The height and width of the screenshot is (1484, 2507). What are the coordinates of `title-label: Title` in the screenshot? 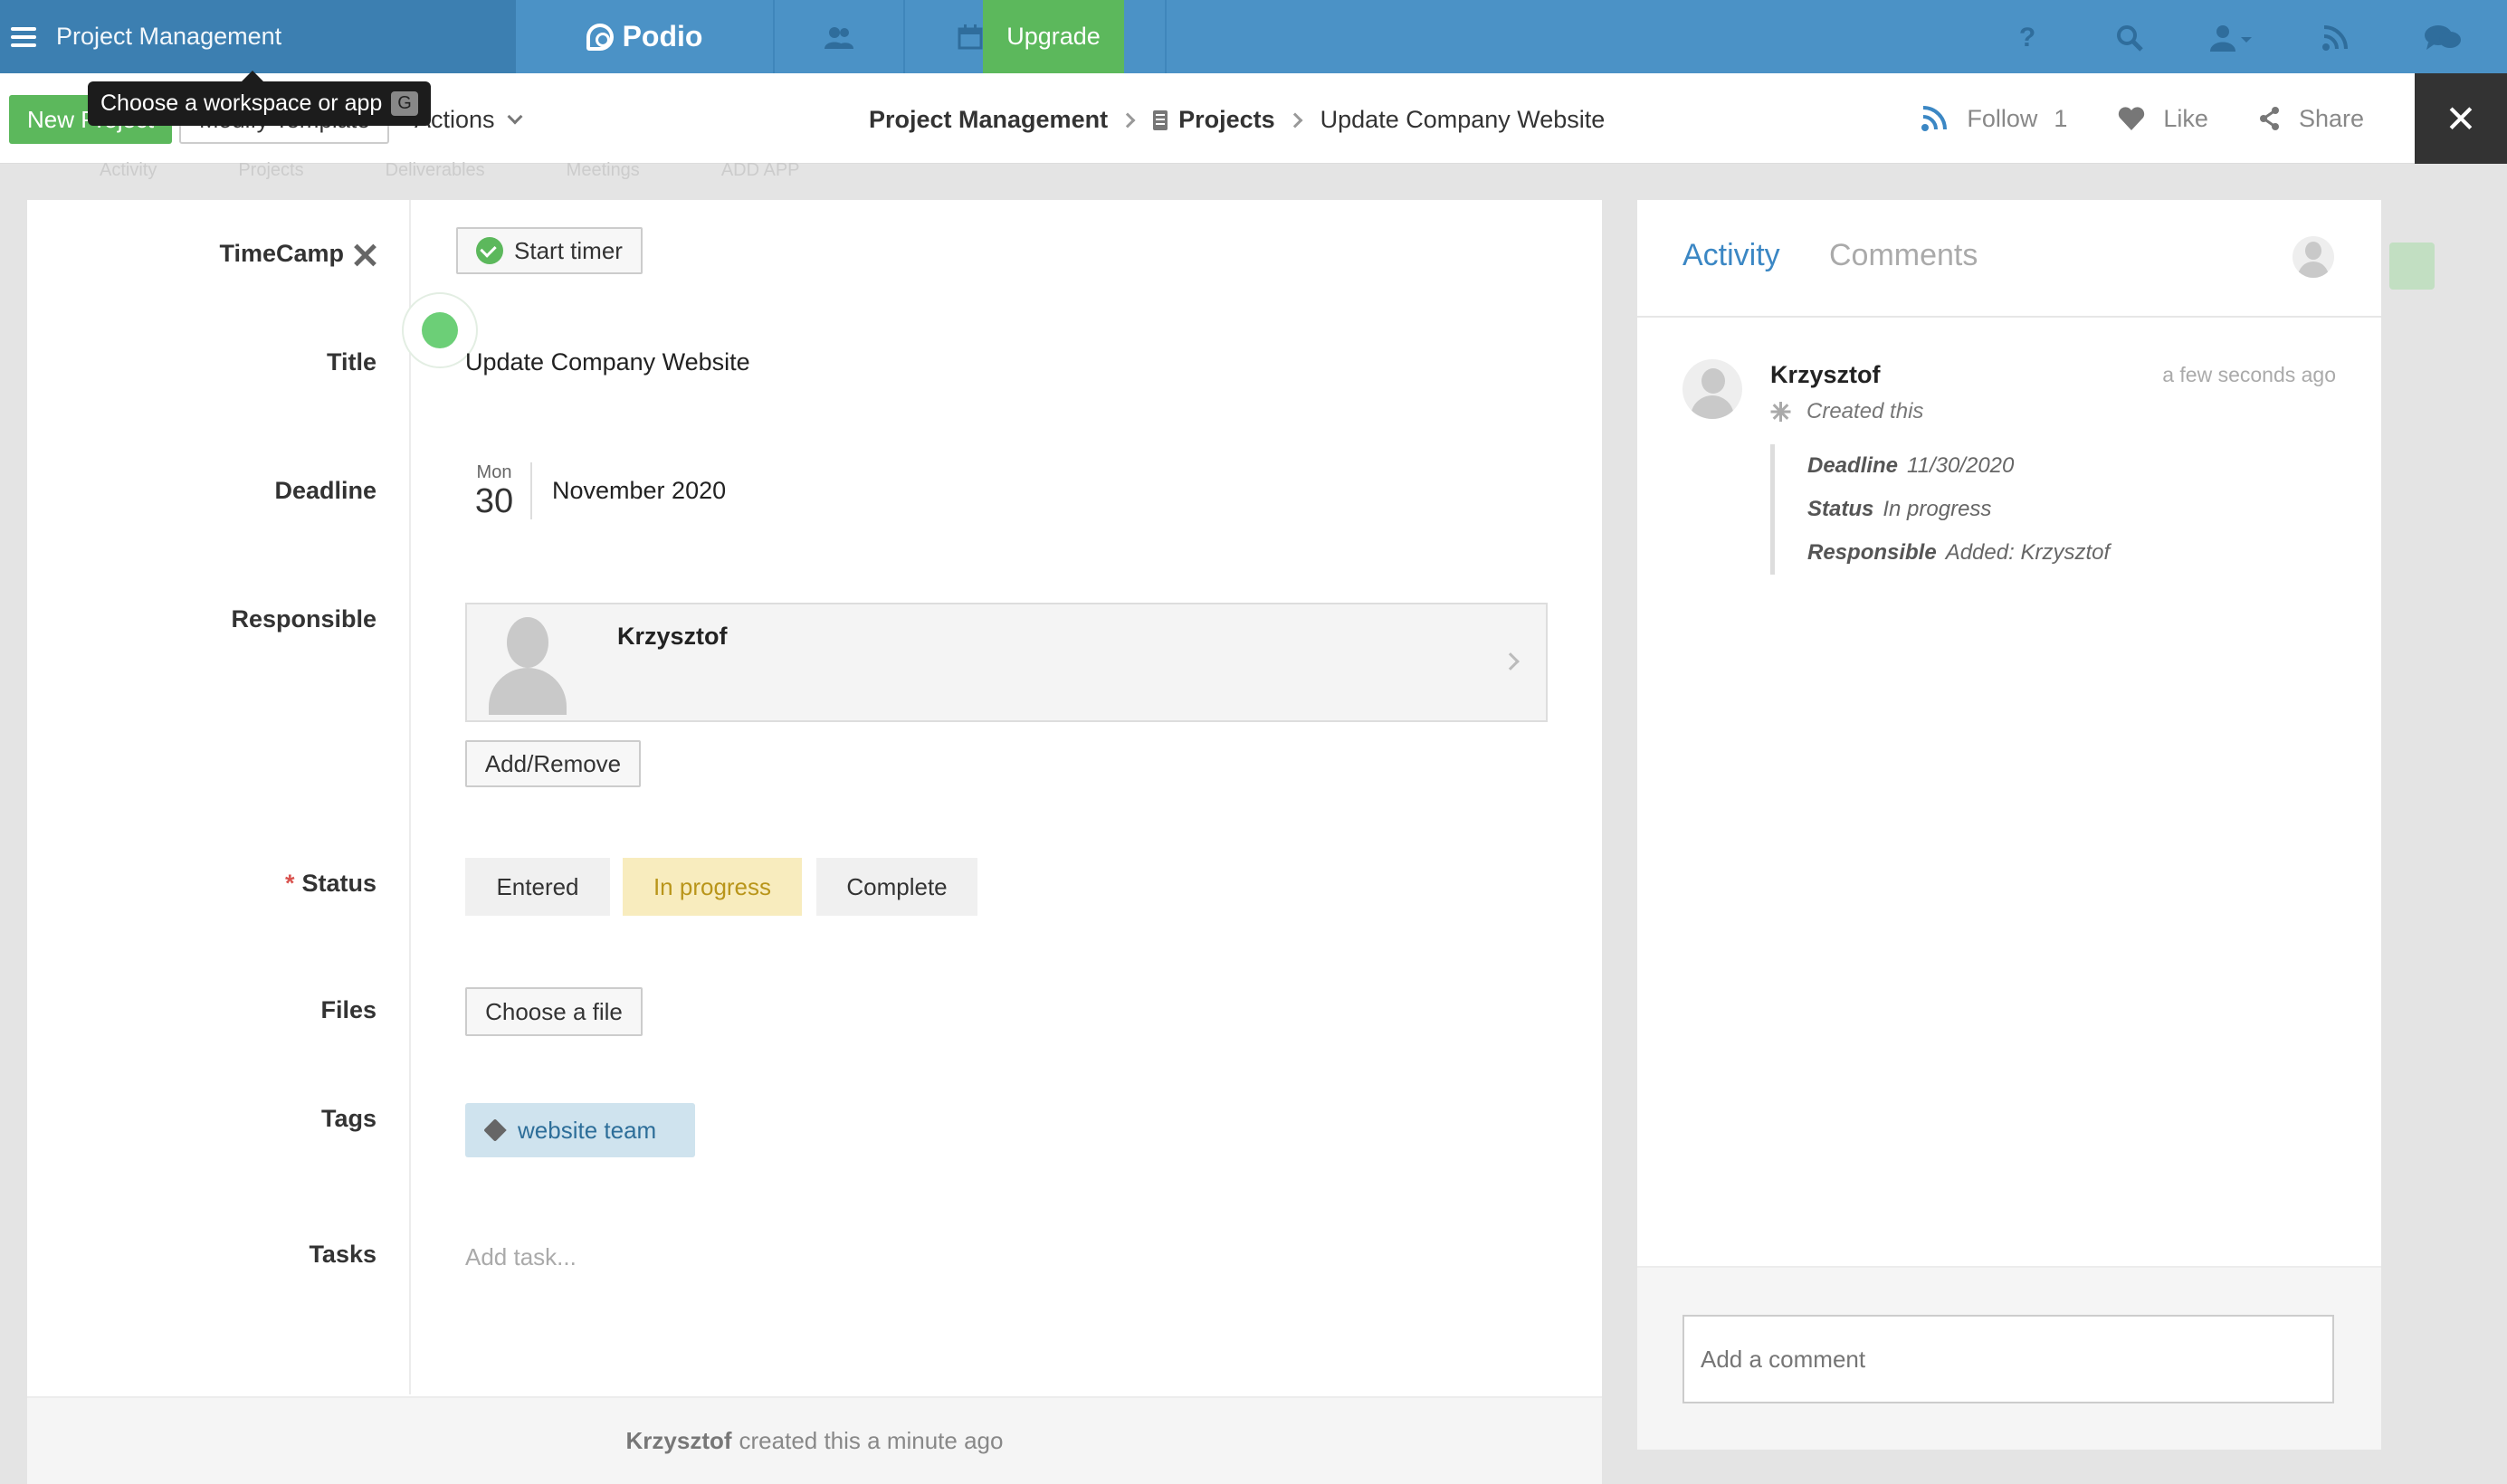 It's located at (351, 362).